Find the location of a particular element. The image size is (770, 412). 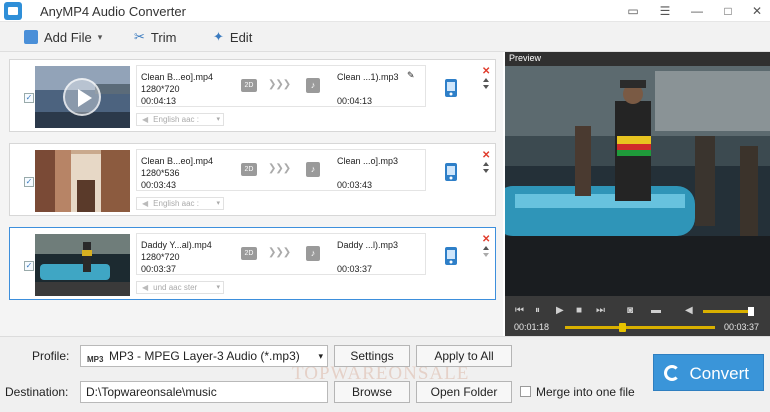

title-bar: AnyMP4 Audio Converter ▭ ☰ — □ ✕ is located at coordinates (385, 11).